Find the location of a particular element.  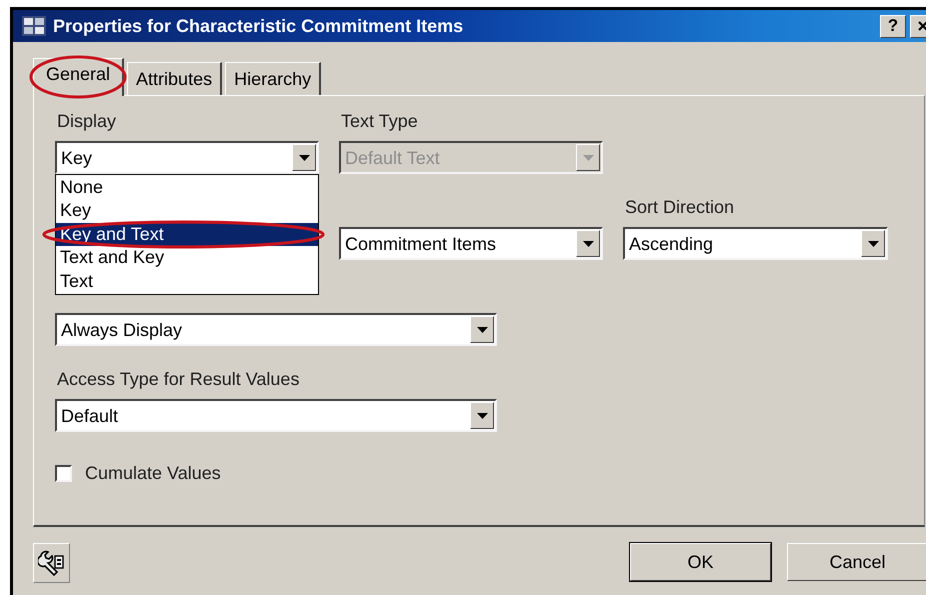

field-label: Text Type is located at coordinates (380, 121).